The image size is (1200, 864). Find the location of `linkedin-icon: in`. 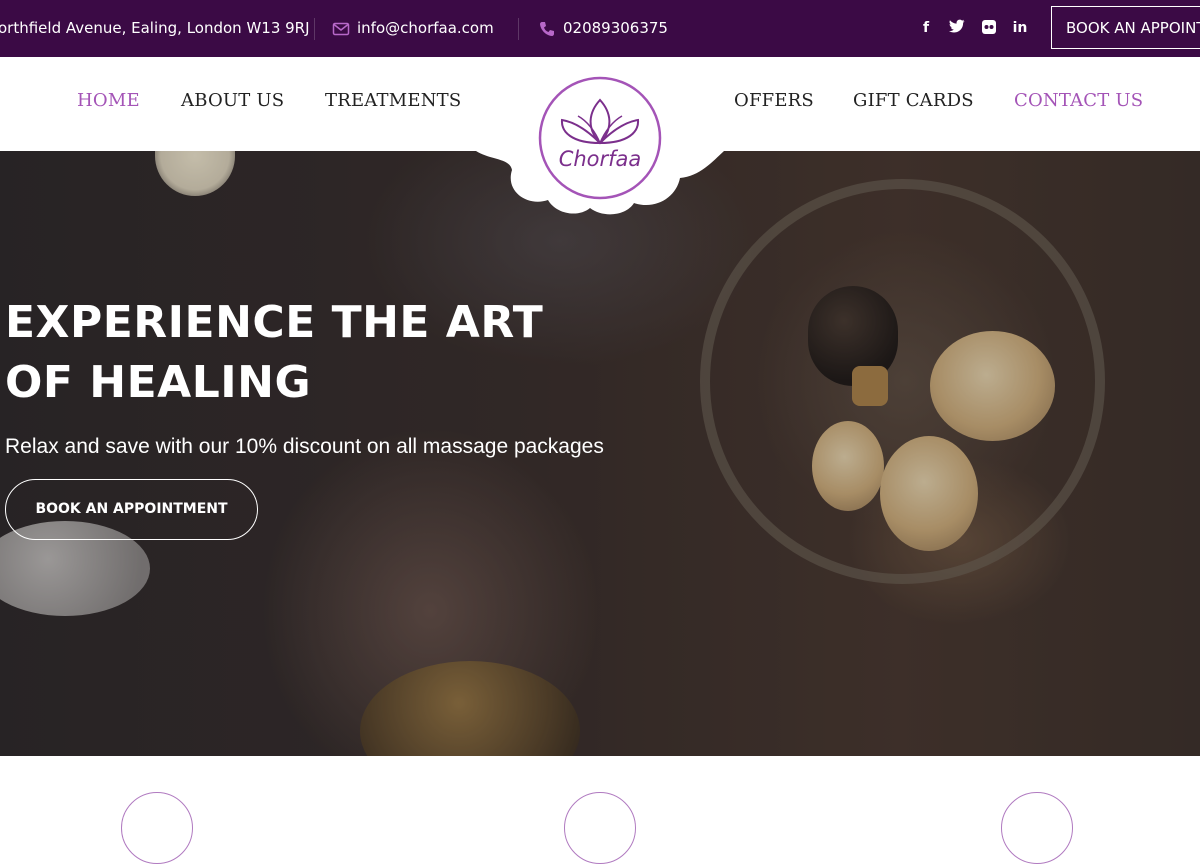

linkedin-icon: in is located at coordinates (1020, 28).